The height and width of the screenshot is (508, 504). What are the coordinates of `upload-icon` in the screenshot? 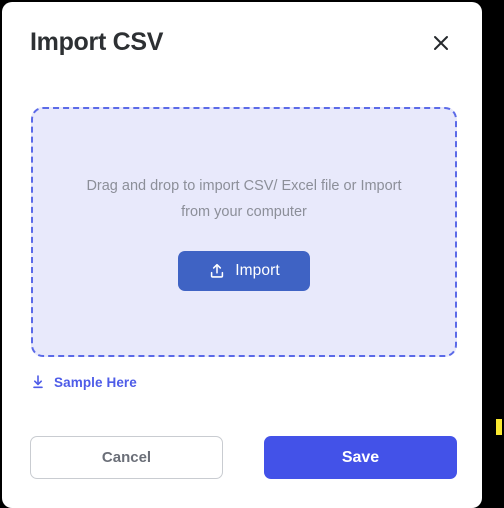 It's located at (217, 271).